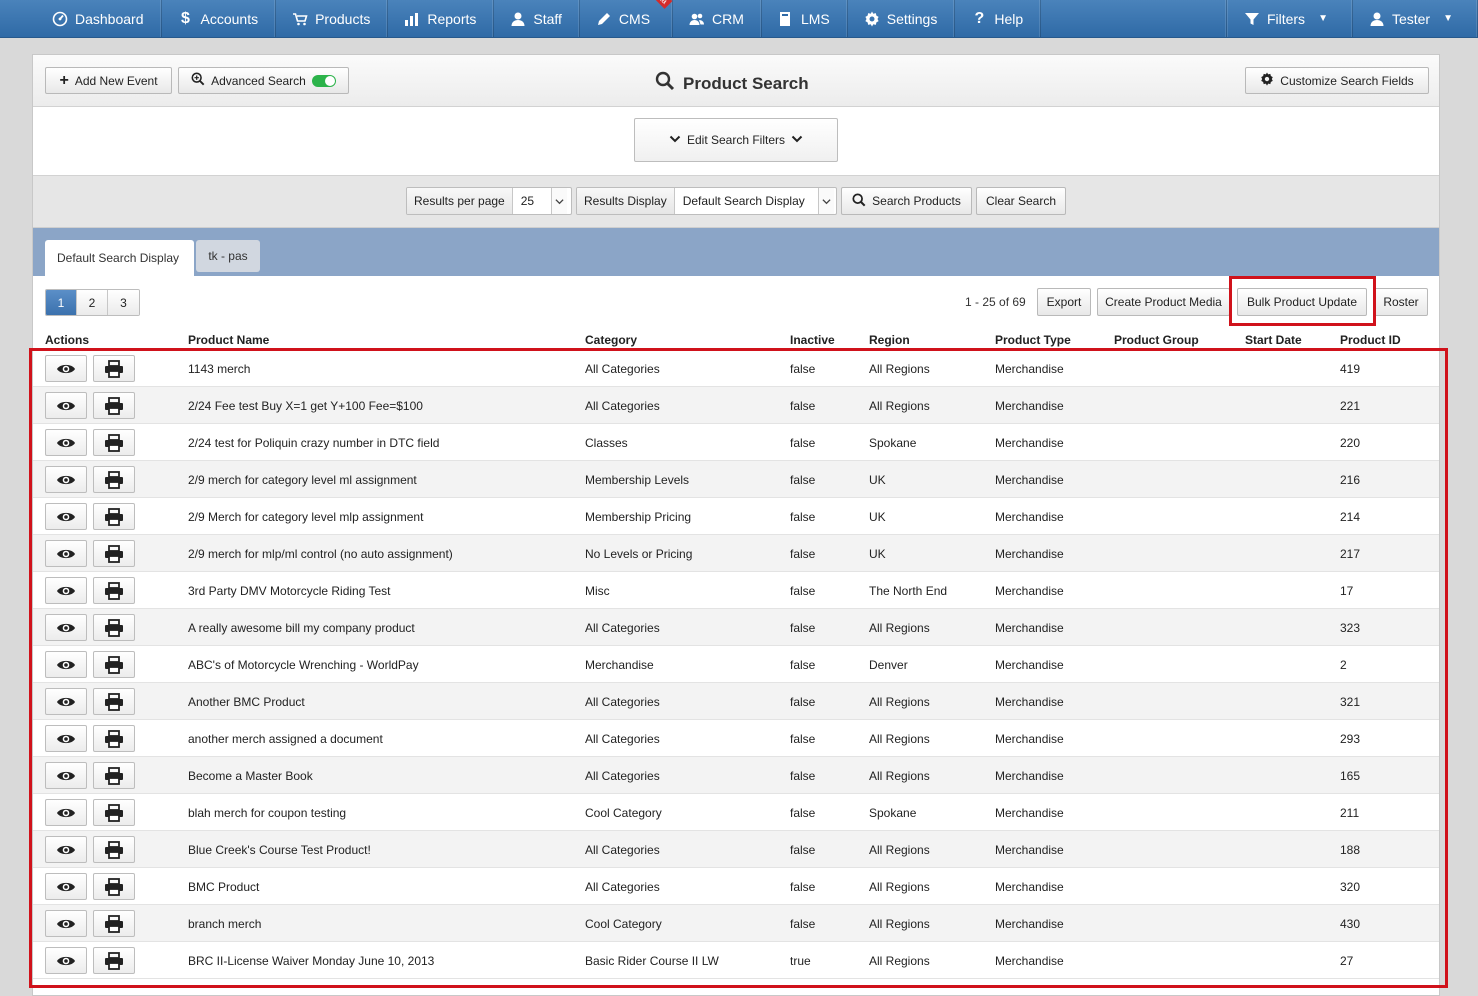 The height and width of the screenshot is (996, 1478). Describe the element at coordinates (452, 18) in the screenshot. I see `nav-reports-label: Reports` at that location.